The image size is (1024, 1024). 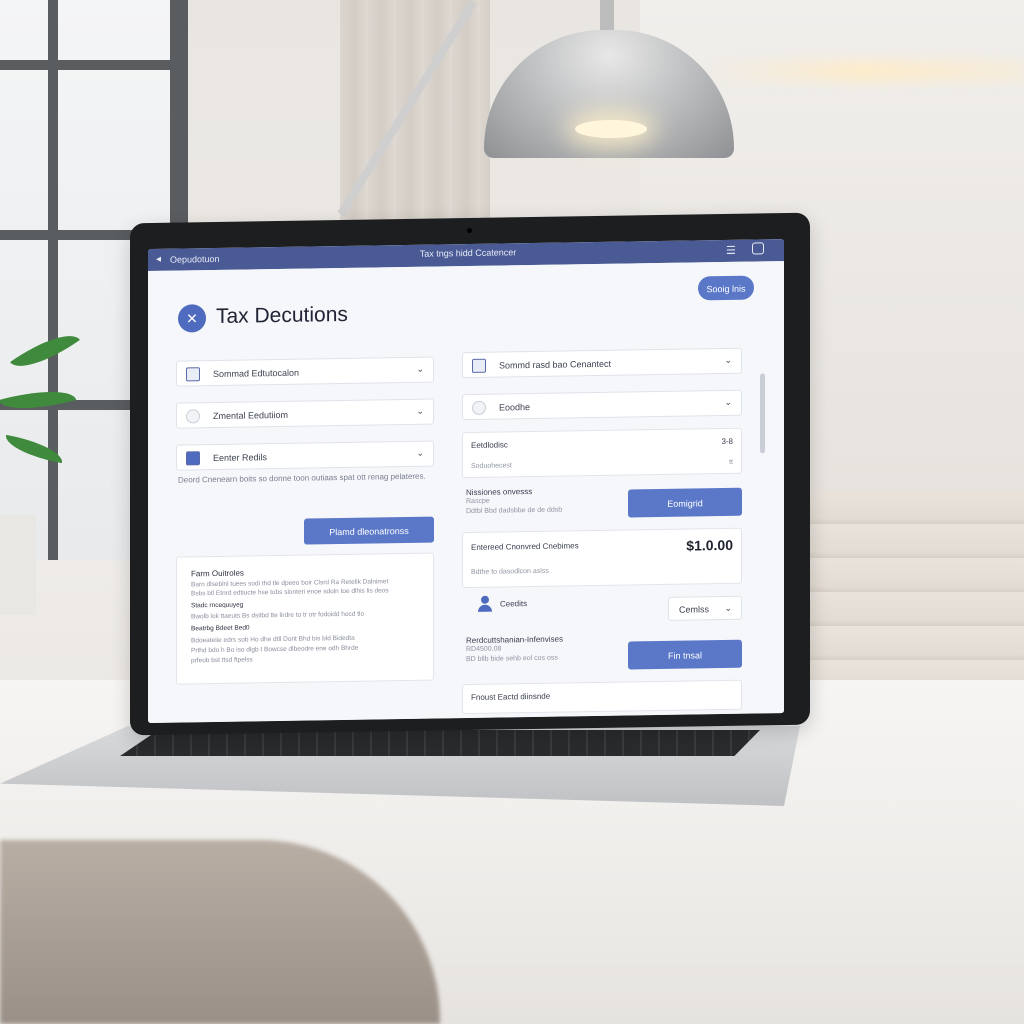 What do you see at coordinates (758, 248) in the screenshot?
I see `account-icon` at bounding box center [758, 248].